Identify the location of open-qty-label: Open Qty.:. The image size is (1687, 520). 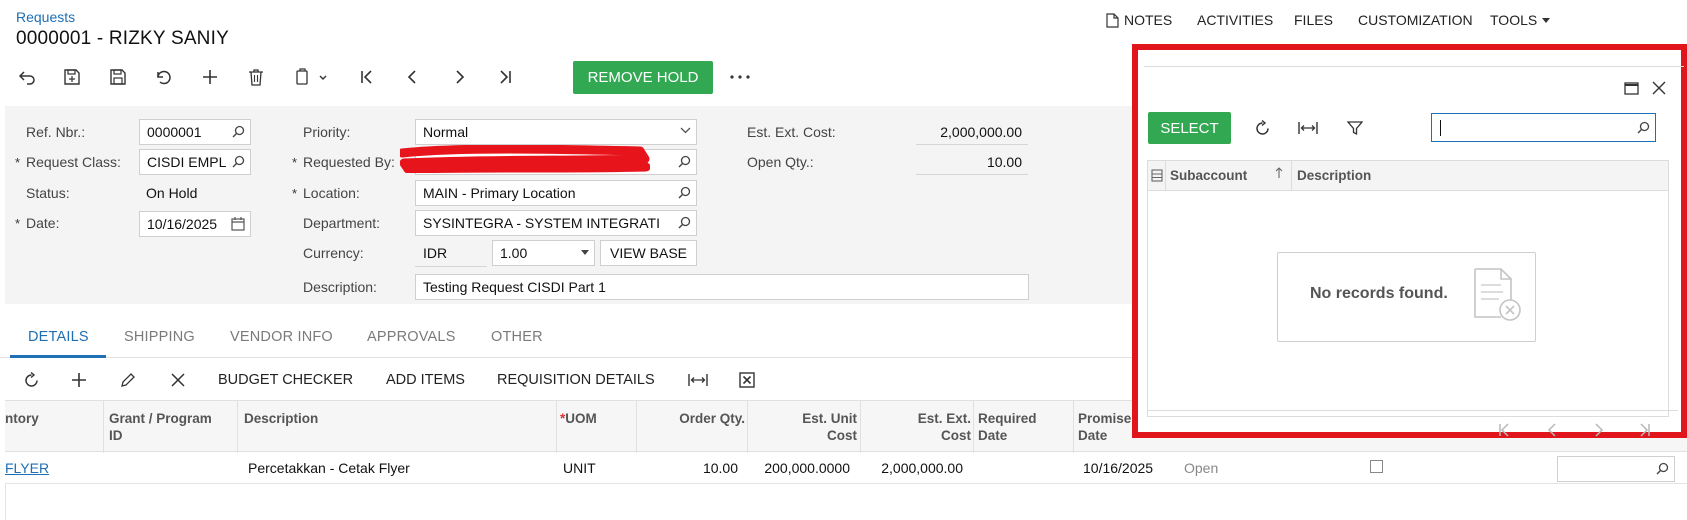
(780, 162).